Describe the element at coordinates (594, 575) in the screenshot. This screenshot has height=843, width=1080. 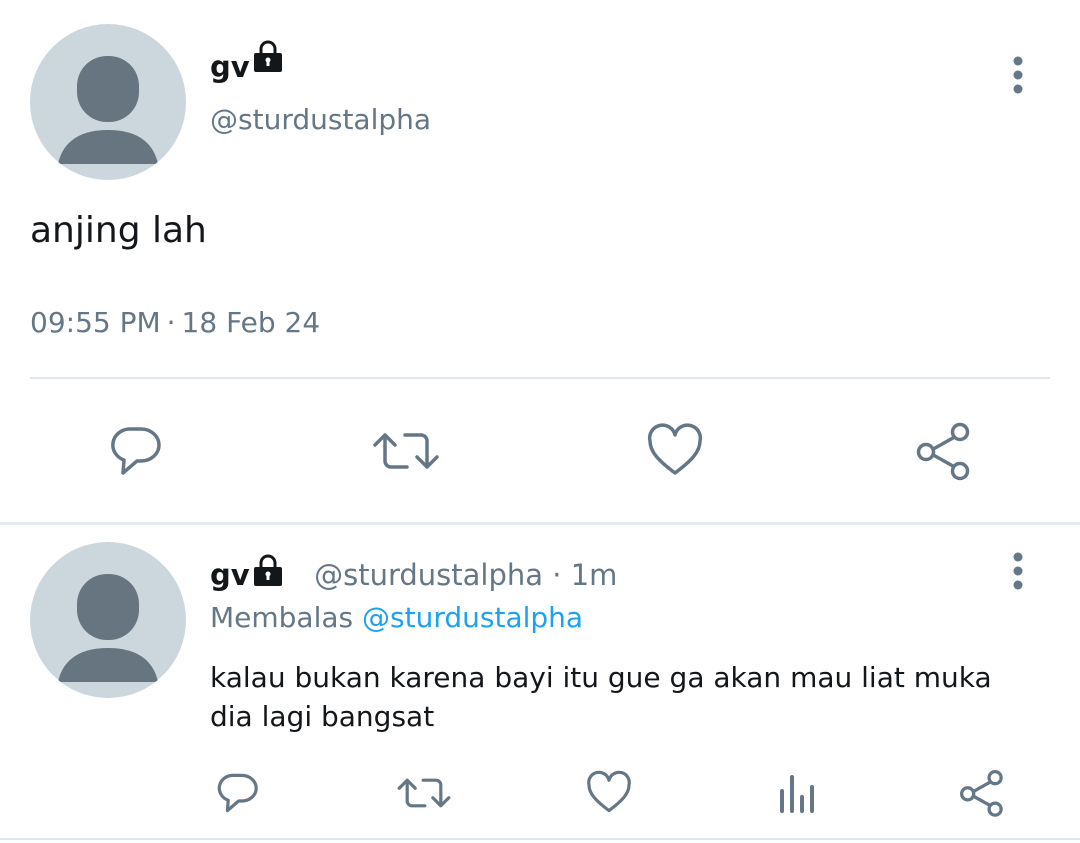
I see `tweet-age: 1m` at that location.